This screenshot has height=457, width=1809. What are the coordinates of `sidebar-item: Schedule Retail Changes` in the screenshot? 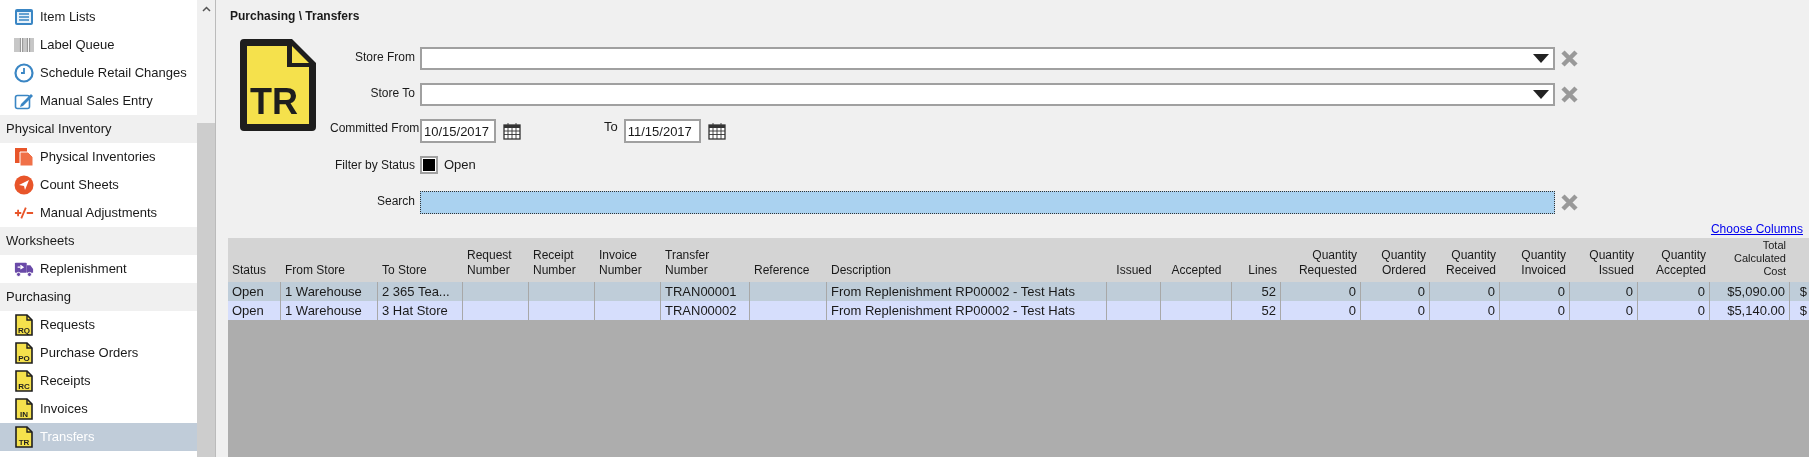 It's located at (98, 73).